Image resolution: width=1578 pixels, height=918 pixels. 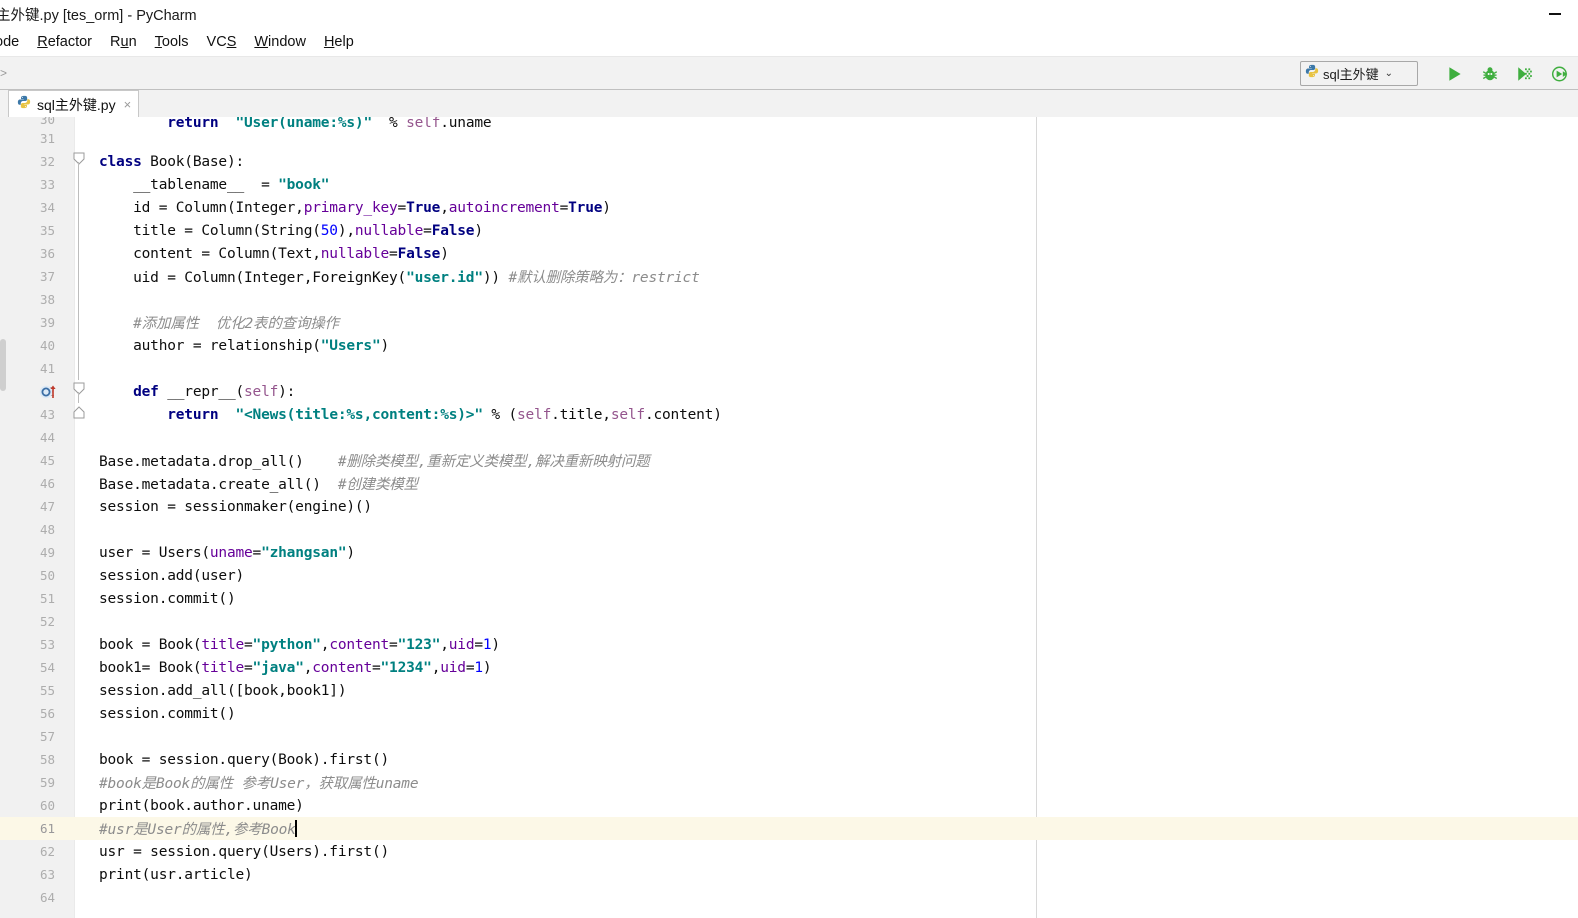 I want to click on code-text: #book是Book的属性 参考User，获取属性uname, so click(x=257, y=782).